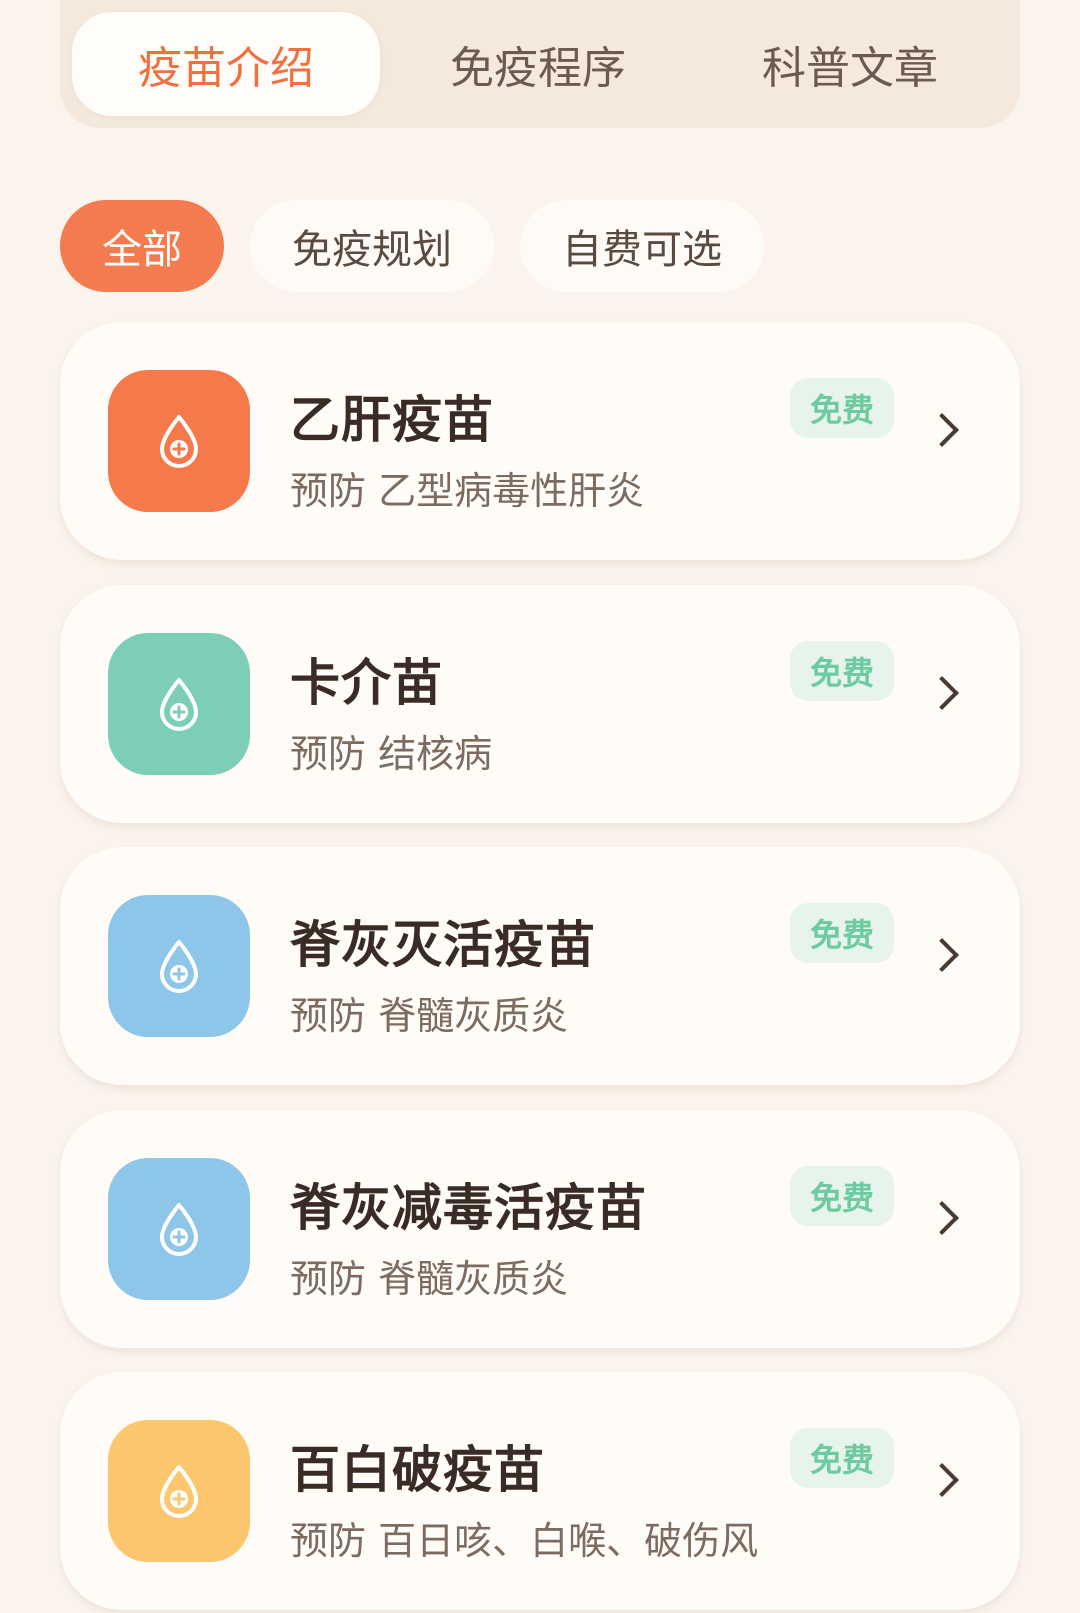 This screenshot has width=1080, height=1613. What do you see at coordinates (540, 441) in the screenshot?
I see `vaccine-card: 乙肝疫苗预防 乙型病毒性肝炎 免费` at bounding box center [540, 441].